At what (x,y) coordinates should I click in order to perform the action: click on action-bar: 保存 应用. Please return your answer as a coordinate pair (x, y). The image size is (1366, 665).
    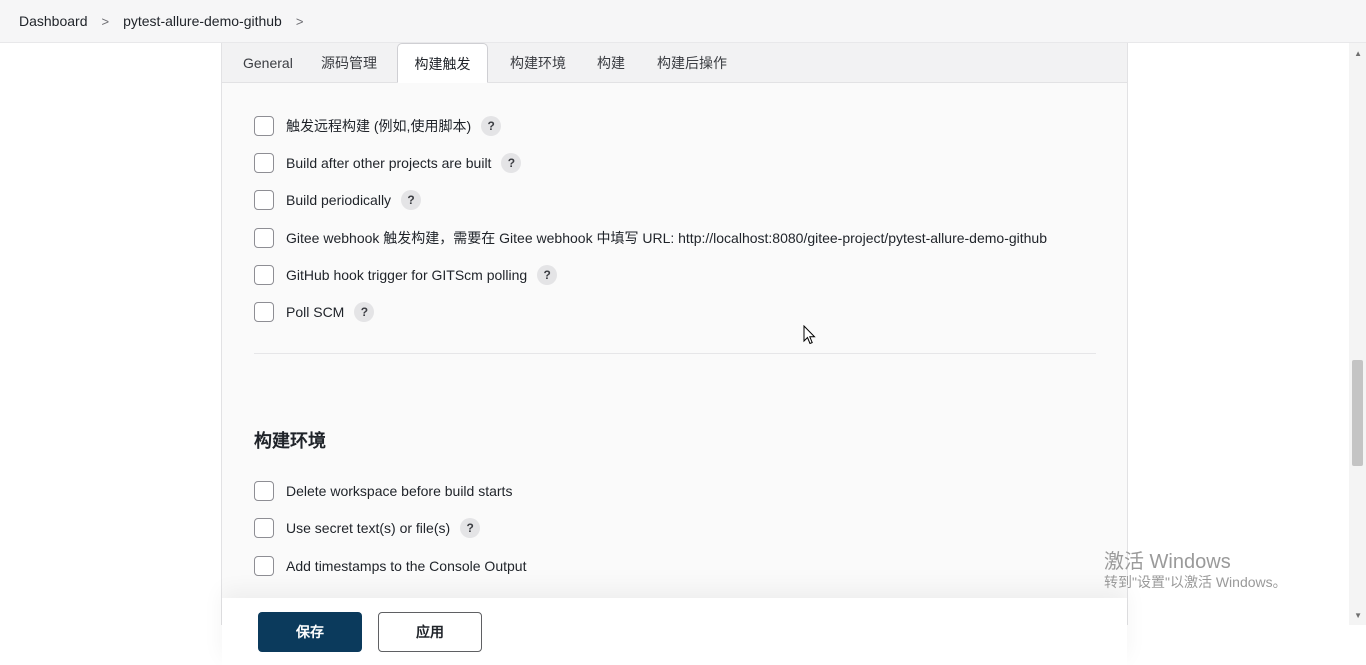
    Looking at the image, I should click on (674, 631).